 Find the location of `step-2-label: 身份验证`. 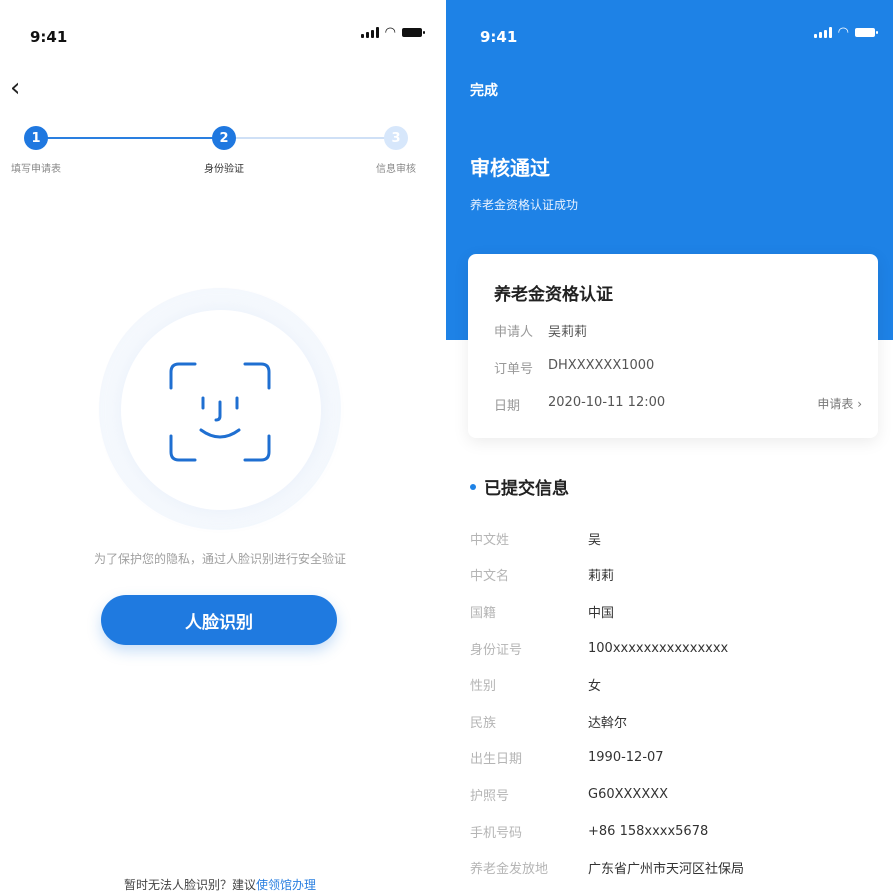

step-2-label: 身份验证 is located at coordinates (224, 169).